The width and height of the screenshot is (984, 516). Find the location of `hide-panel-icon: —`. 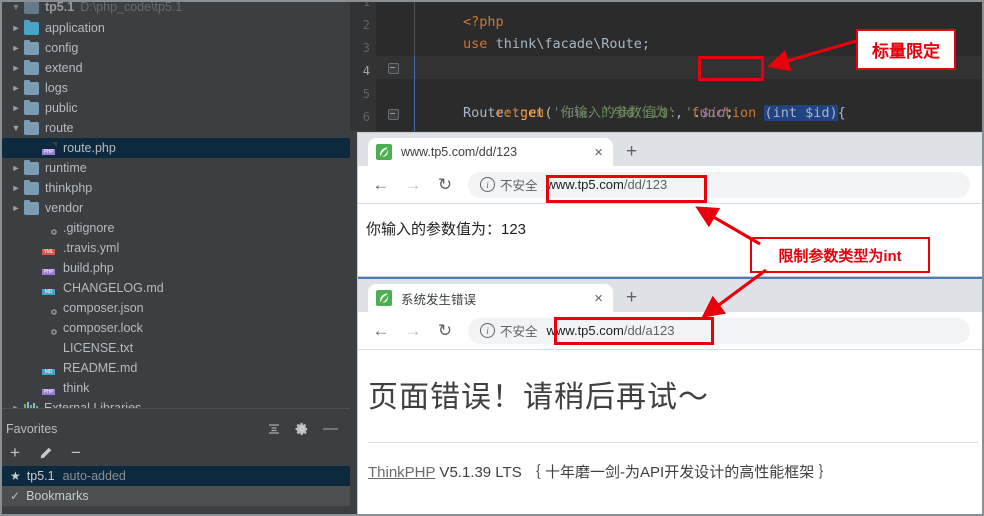

hide-panel-icon: — is located at coordinates (330, 428).